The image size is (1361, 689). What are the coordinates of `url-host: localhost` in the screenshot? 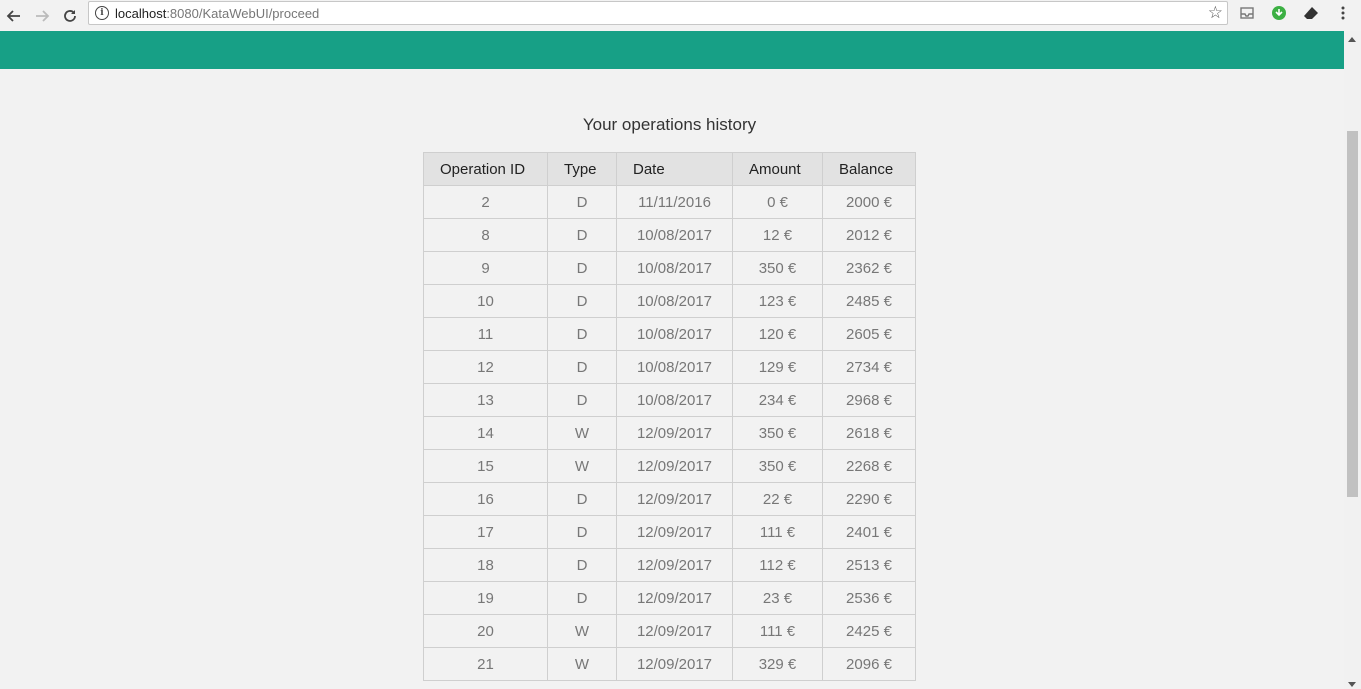 It's located at (141, 13).